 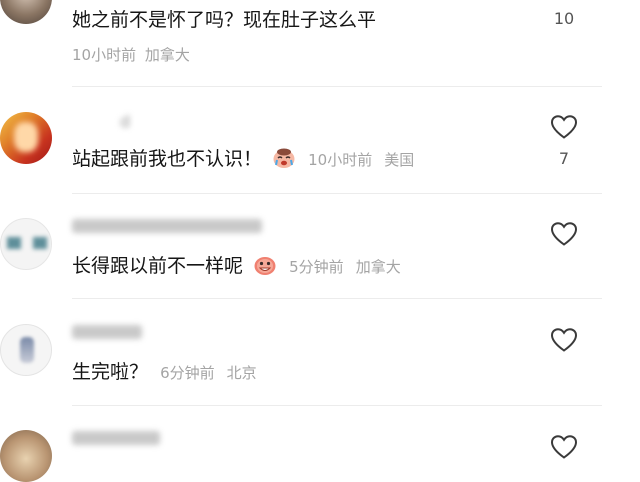 I want to click on comment-text: 她之前不是怀了吗？现在肚子这么平, so click(x=224, y=20).